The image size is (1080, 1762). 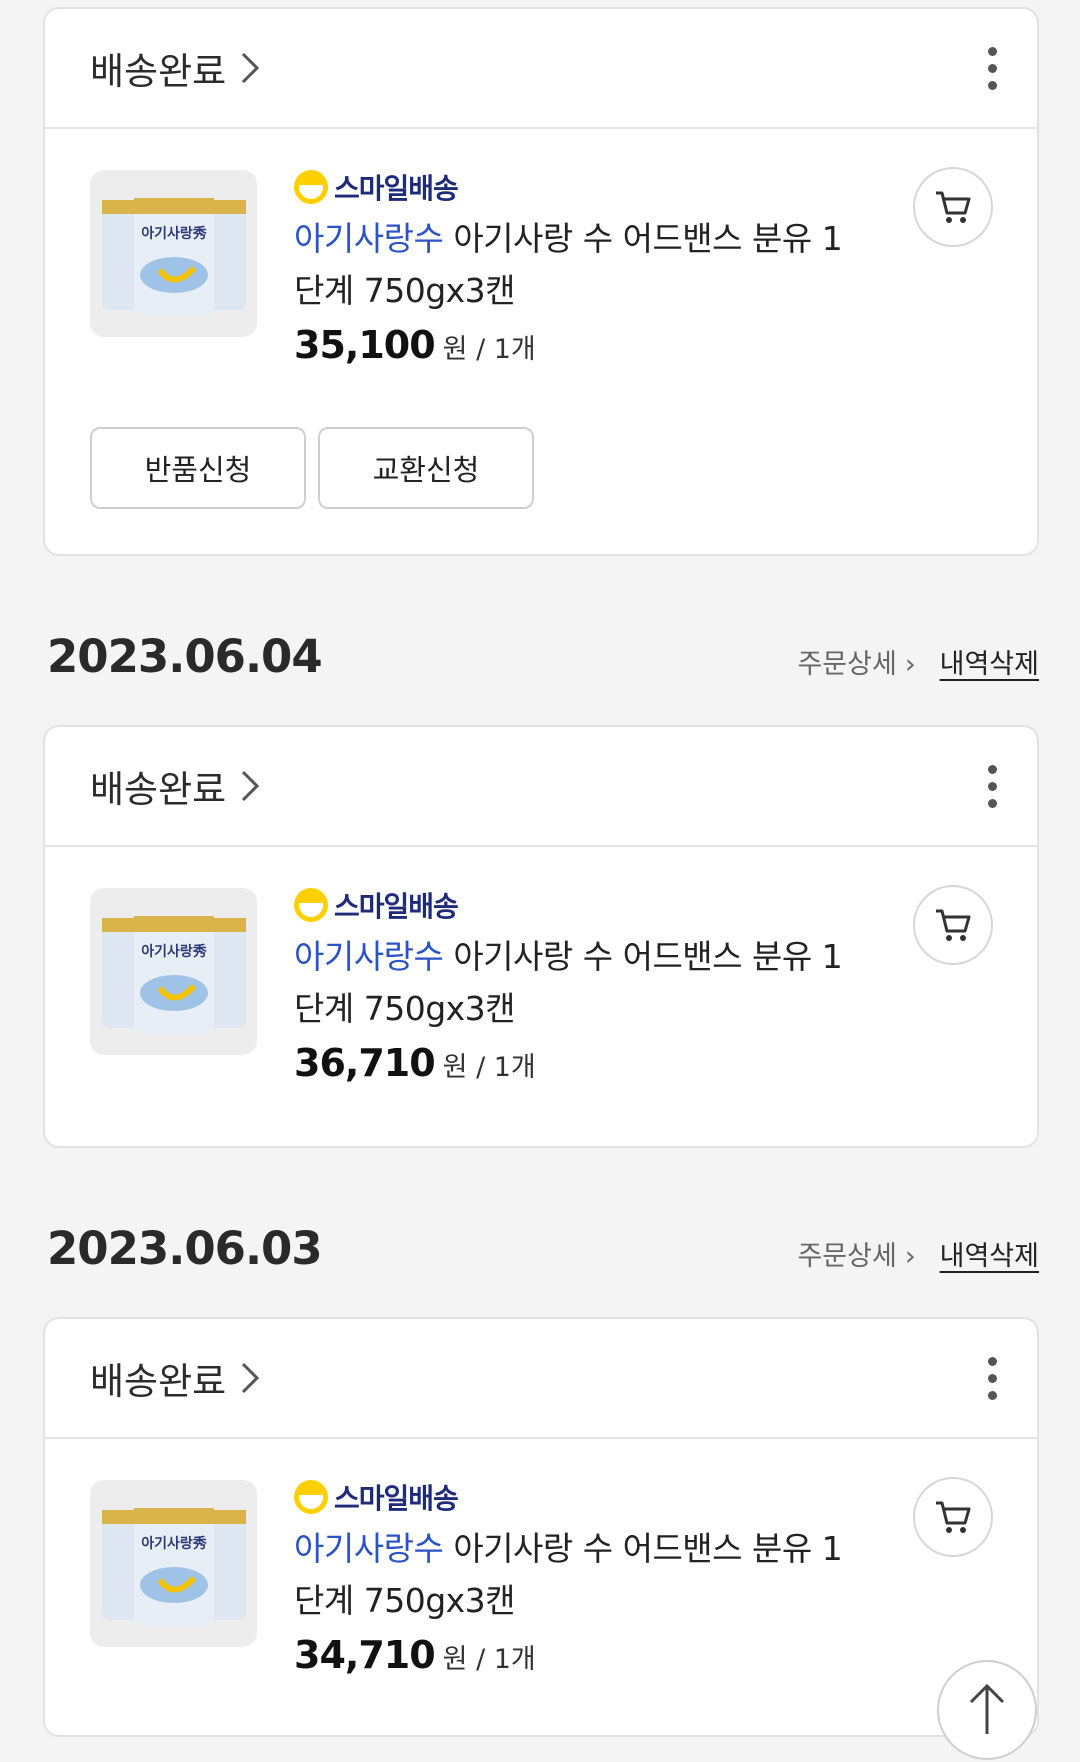 What do you see at coordinates (365, 1063) in the screenshot?
I see `product-price: 36,710` at bounding box center [365, 1063].